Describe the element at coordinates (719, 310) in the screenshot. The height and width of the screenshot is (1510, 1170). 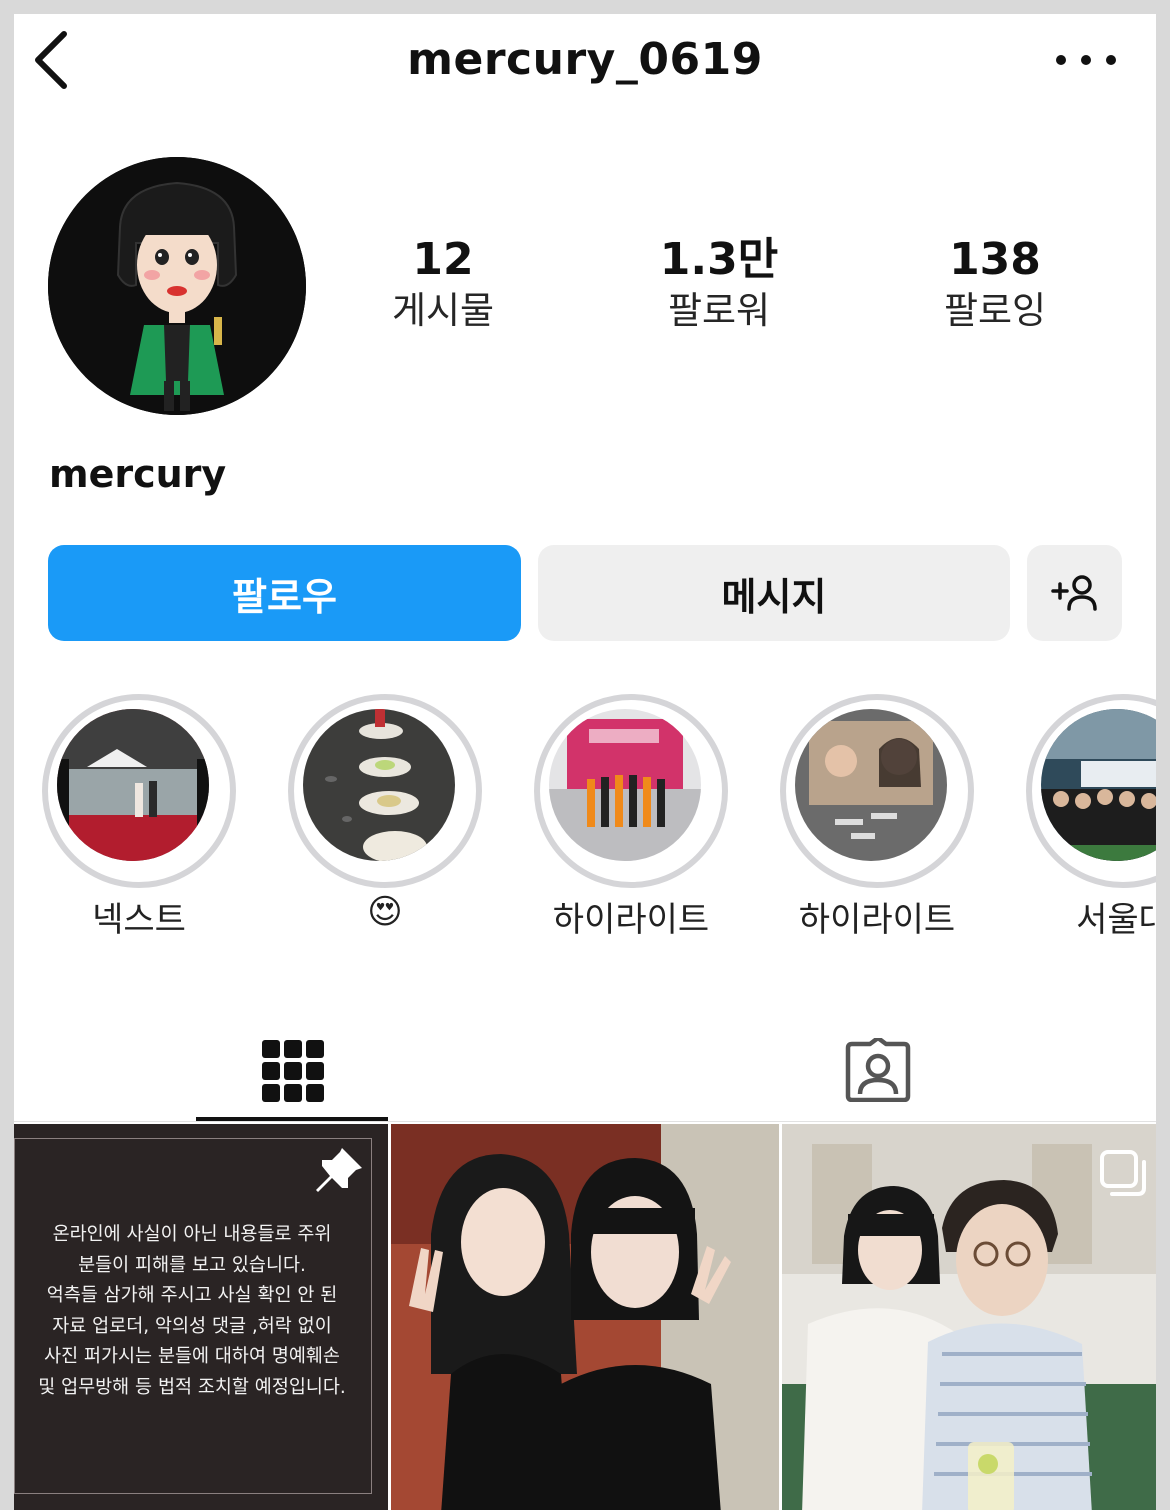
I see `followers-label: 팔로워` at that location.